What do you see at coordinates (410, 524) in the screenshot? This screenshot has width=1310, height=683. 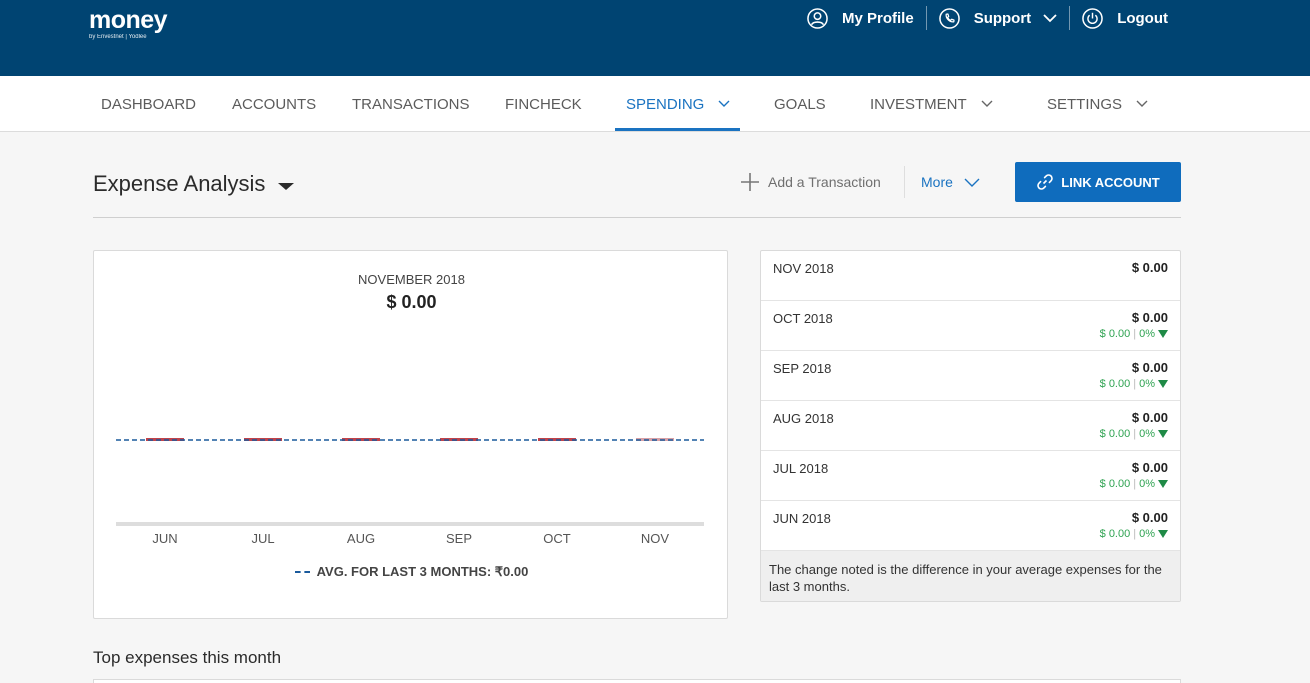 I see `chart-x-axis` at bounding box center [410, 524].